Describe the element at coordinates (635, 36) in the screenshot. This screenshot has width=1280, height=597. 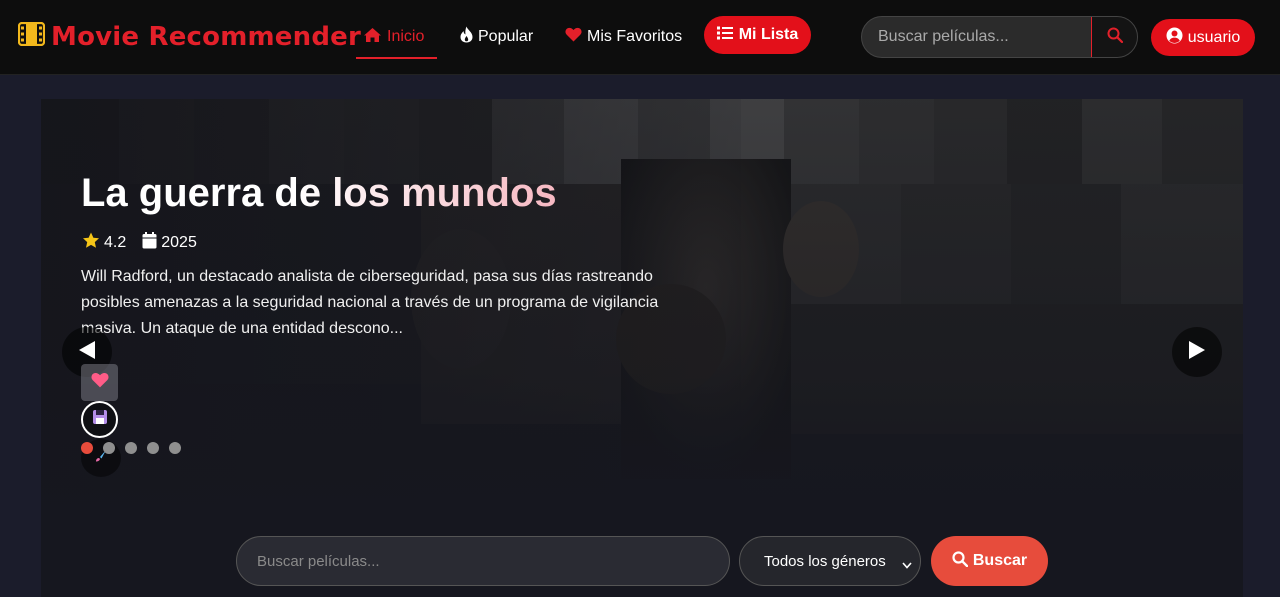
I see `nav-favoritos-label: Mis Favoritos` at that location.